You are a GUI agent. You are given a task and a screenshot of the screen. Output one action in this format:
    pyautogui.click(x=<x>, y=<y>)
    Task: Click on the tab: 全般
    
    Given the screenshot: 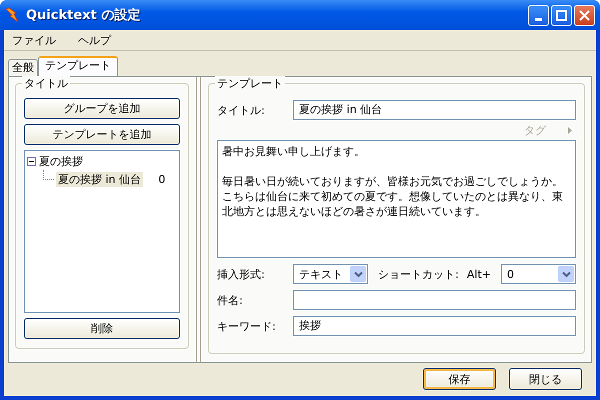 What is the action you would take?
    pyautogui.click(x=23, y=67)
    